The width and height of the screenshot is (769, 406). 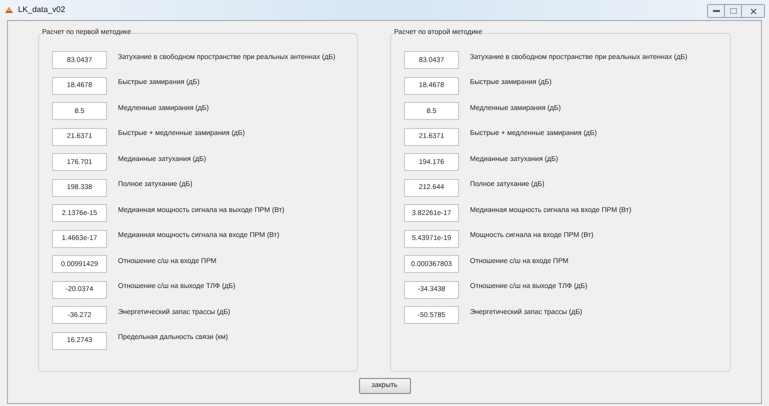 What do you see at coordinates (9, 10) in the screenshot?
I see `app-icon` at bounding box center [9, 10].